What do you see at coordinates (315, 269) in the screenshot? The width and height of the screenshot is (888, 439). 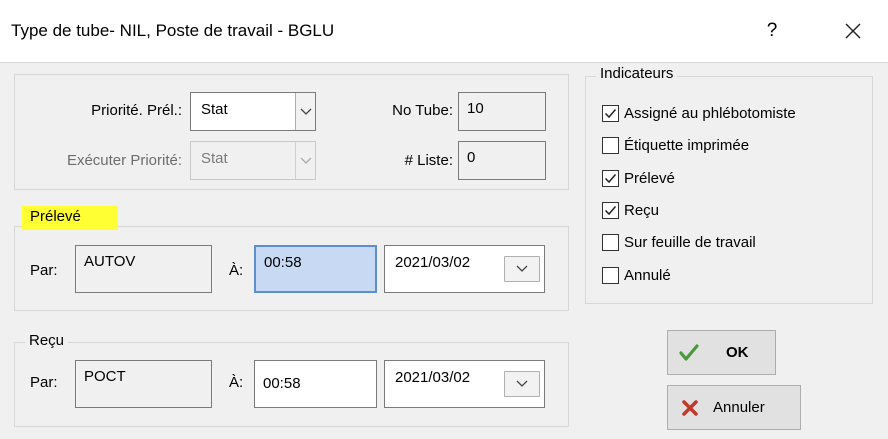 I see `preleve-time-input: 00:58` at bounding box center [315, 269].